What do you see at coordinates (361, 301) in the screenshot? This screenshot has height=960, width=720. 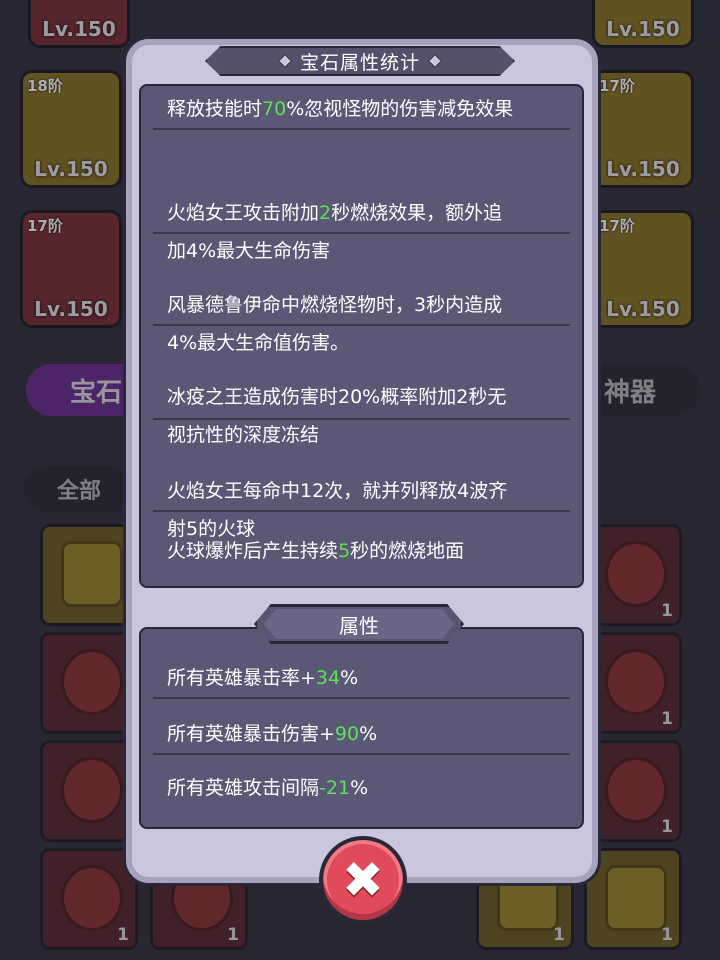 I see `effect-row: 风暴德鲁伊命中燃烧怪物时，3秒内造成 4%最大生命值伤害。` at bounding box center [361, 301].